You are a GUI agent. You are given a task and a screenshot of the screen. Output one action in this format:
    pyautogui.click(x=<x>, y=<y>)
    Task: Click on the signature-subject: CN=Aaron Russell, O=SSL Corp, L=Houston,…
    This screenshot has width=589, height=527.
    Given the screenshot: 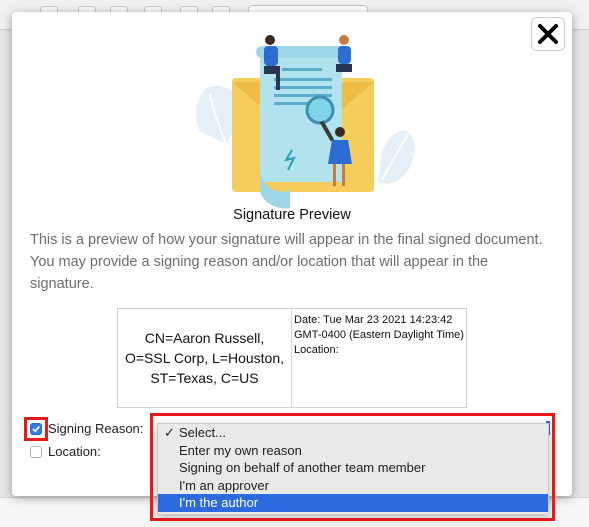 What is the action you would take?
    pyautogui.click(x=205, y=358)
    